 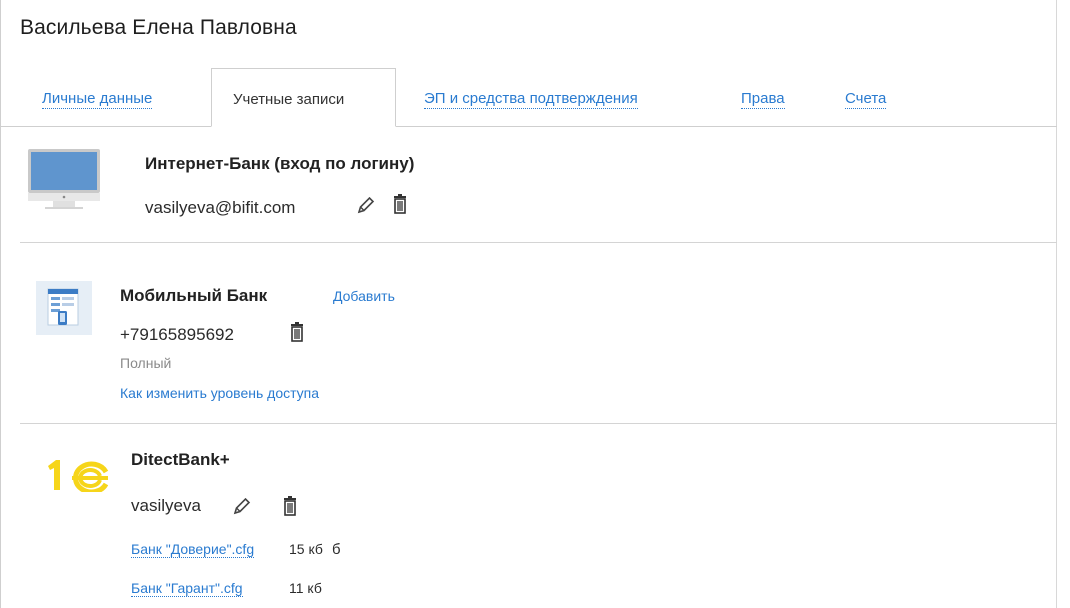 What do you see at coordinates (280, 163) in the screenshot?
I see `internet-bank-title: Интернет-Банк (вход по логину)` at bounding box center [280, 163].